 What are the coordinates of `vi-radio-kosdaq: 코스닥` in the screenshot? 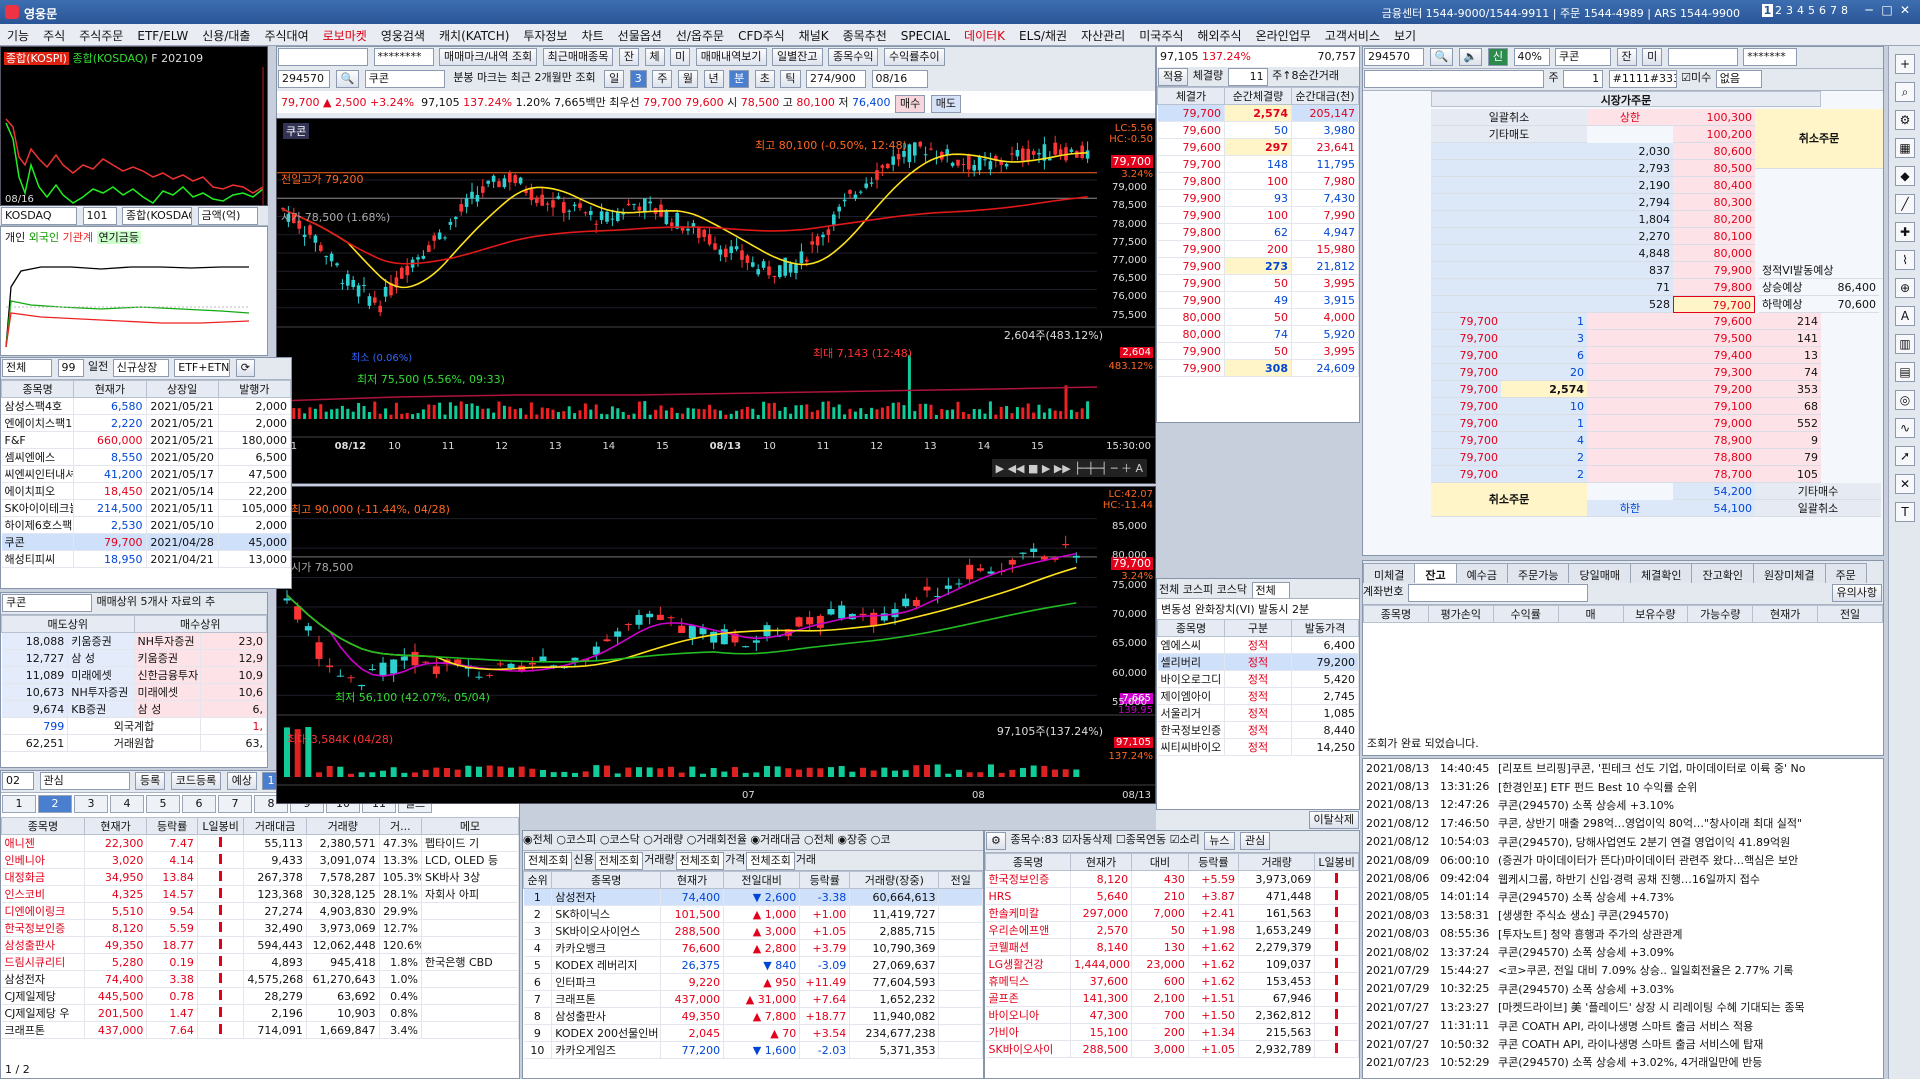 It's located at (1232, 589).